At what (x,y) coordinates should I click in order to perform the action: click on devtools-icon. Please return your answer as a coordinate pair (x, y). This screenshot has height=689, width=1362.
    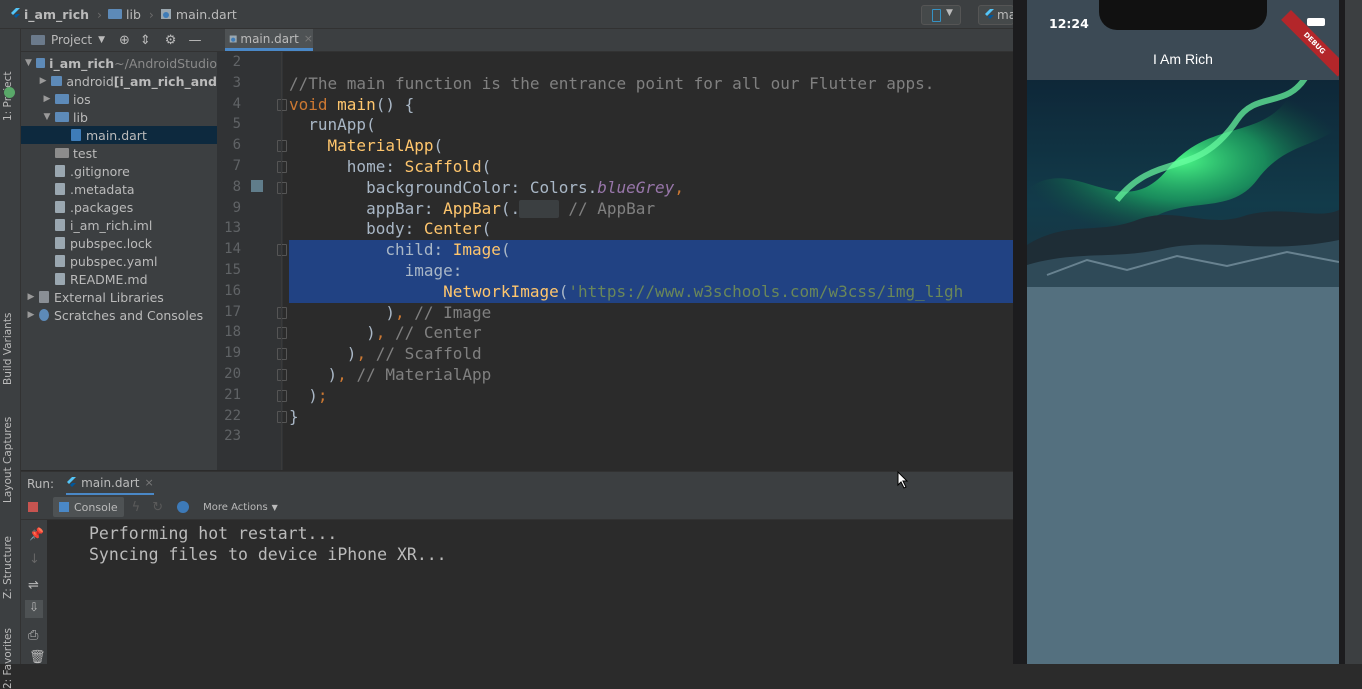
    Looking at the image, I should click on (183, 507).